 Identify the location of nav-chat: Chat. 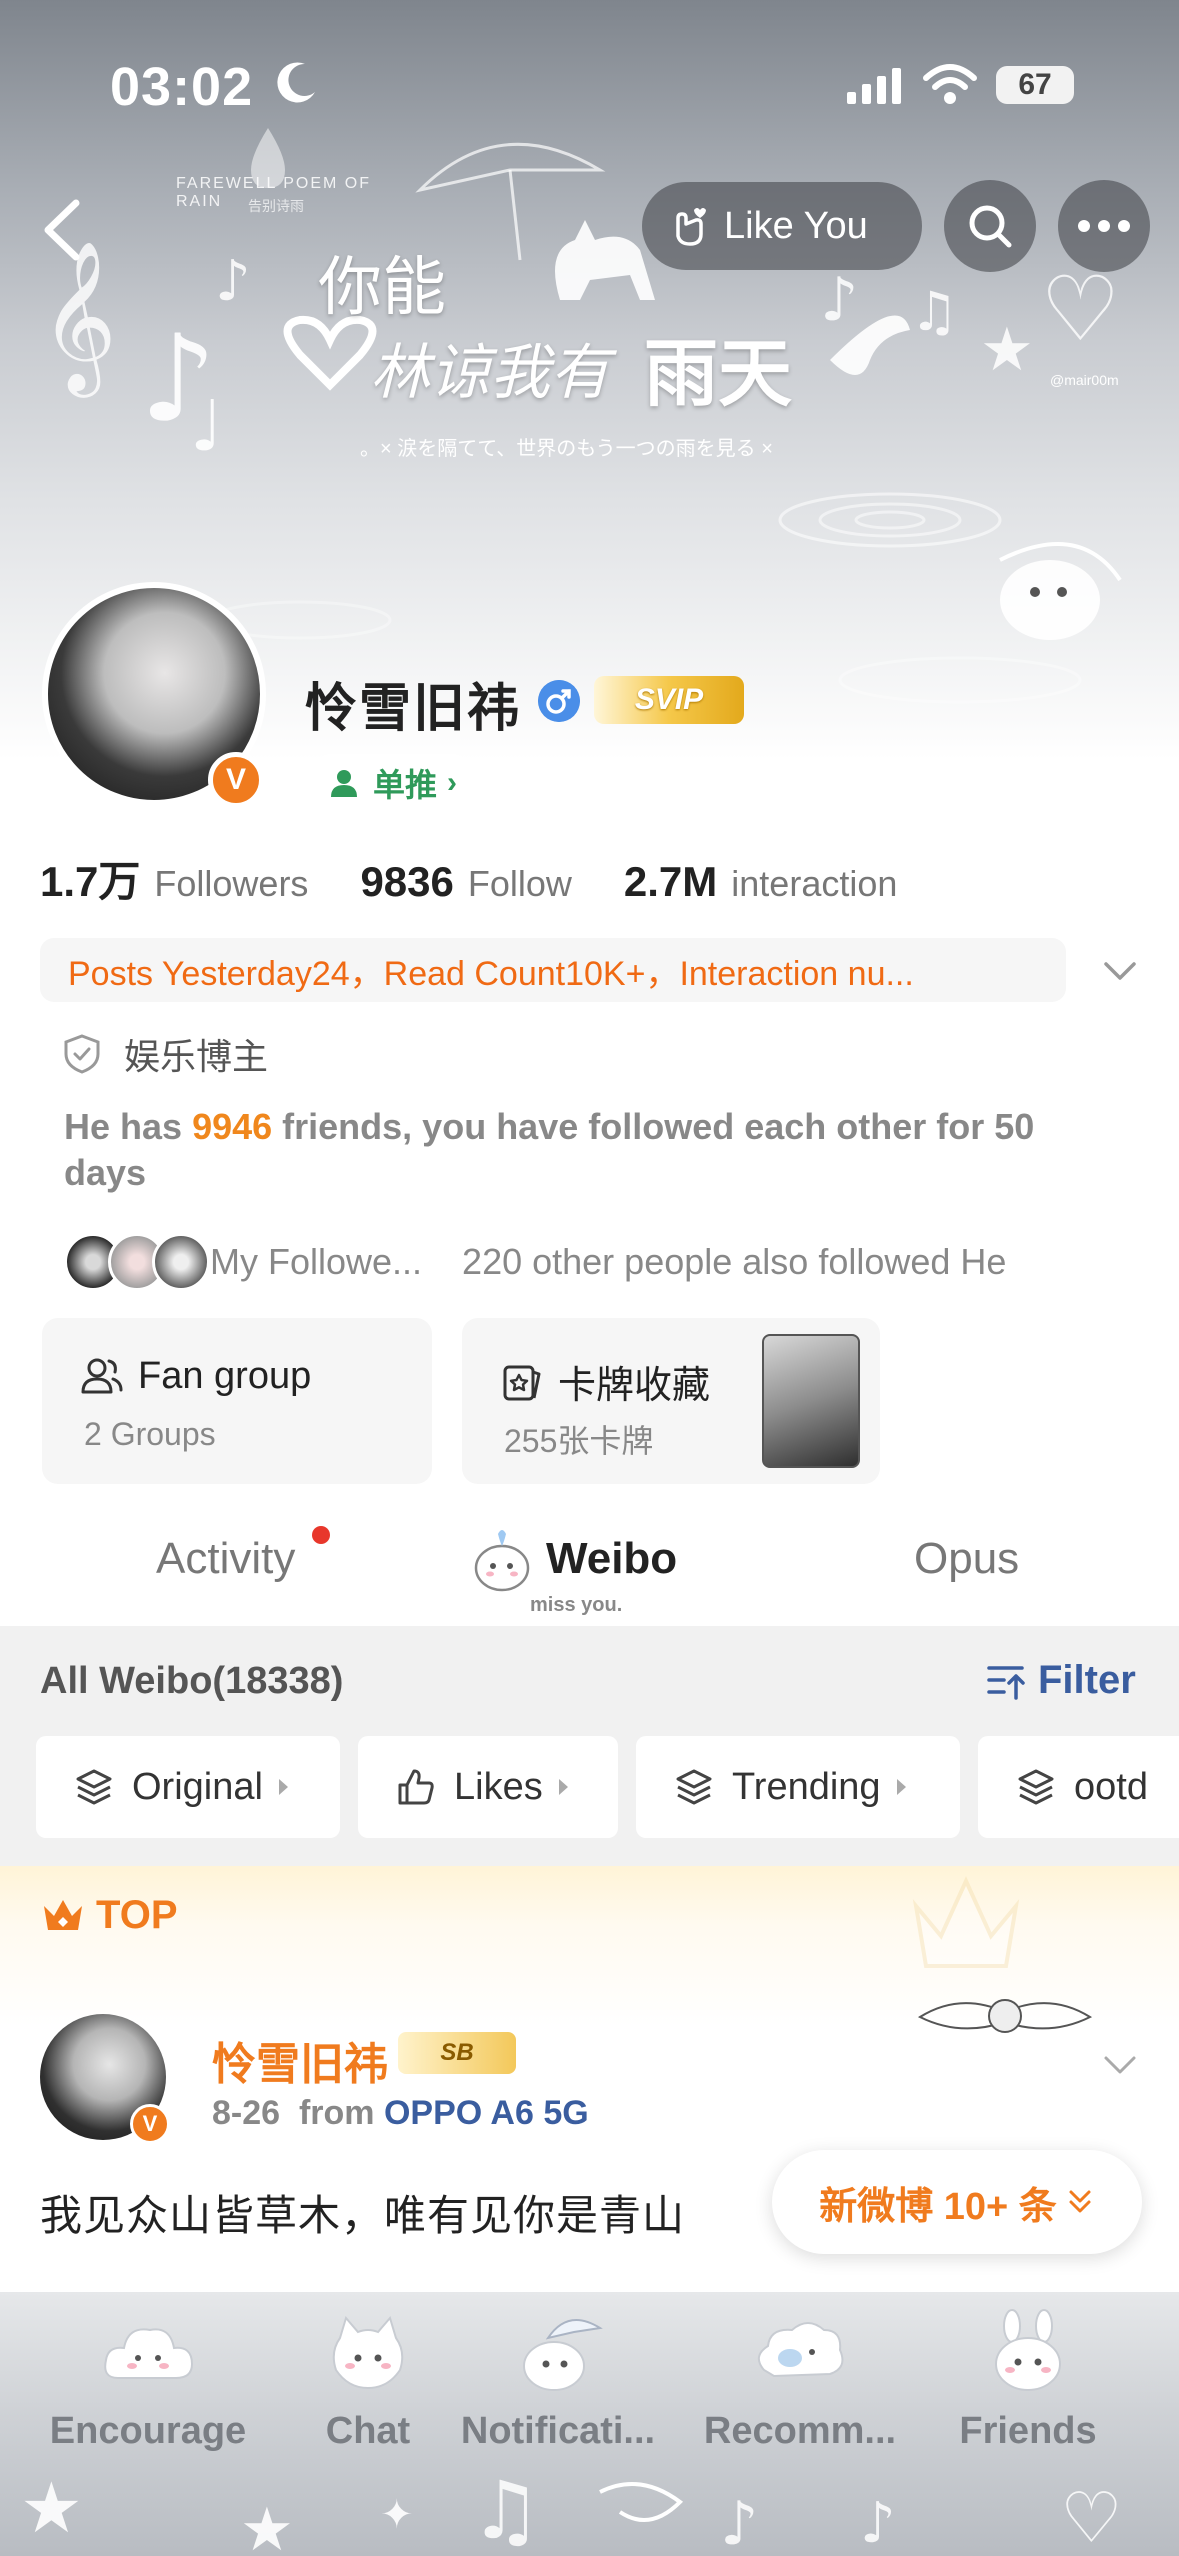
(368, 2393).